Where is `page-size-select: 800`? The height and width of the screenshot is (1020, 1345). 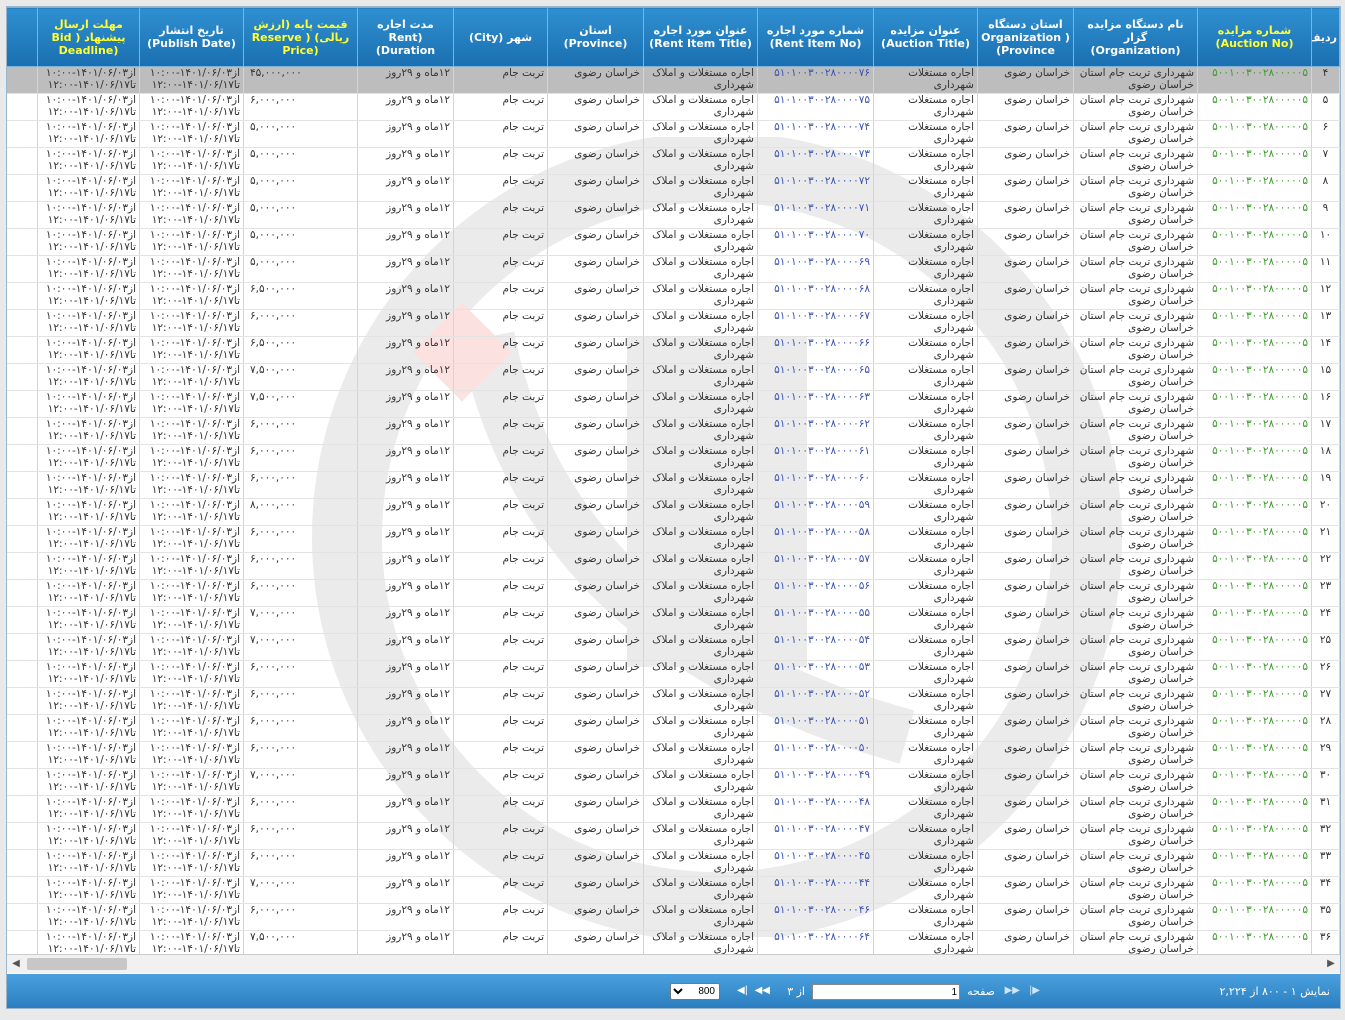
page-size-select: 800 is located at coordinates (695, 991).